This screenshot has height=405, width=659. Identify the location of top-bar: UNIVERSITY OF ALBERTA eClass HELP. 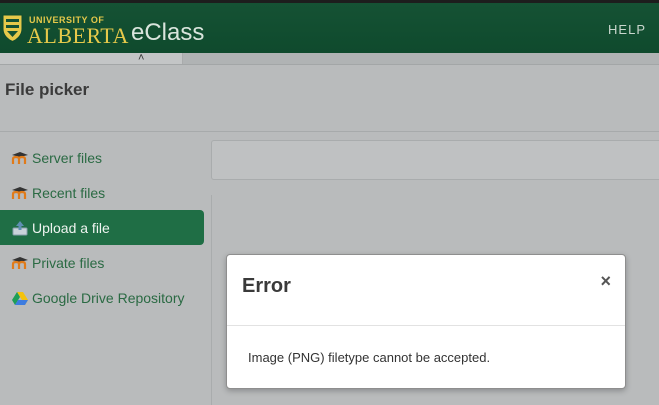
(329, 26).